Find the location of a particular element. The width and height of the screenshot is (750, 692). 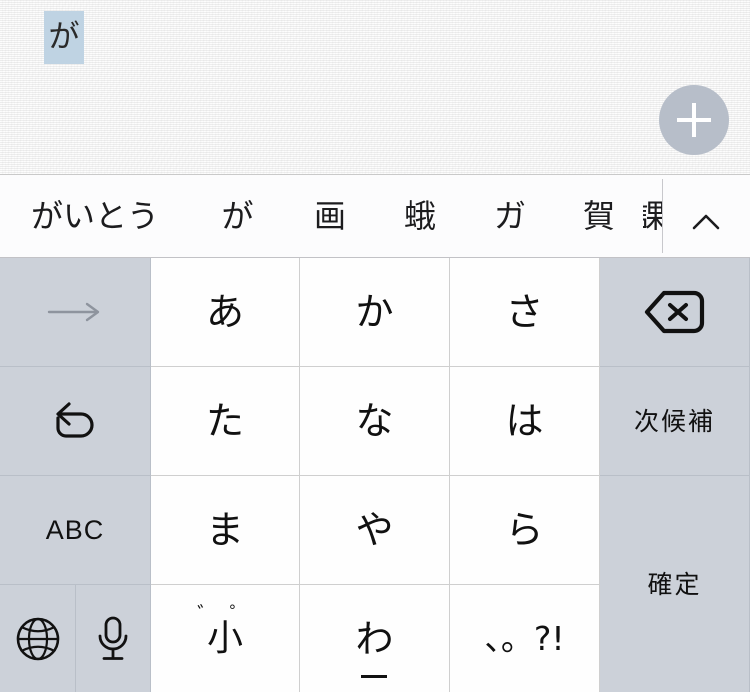

punctuation-key: 、。?! is located at coordinates (525, 638).